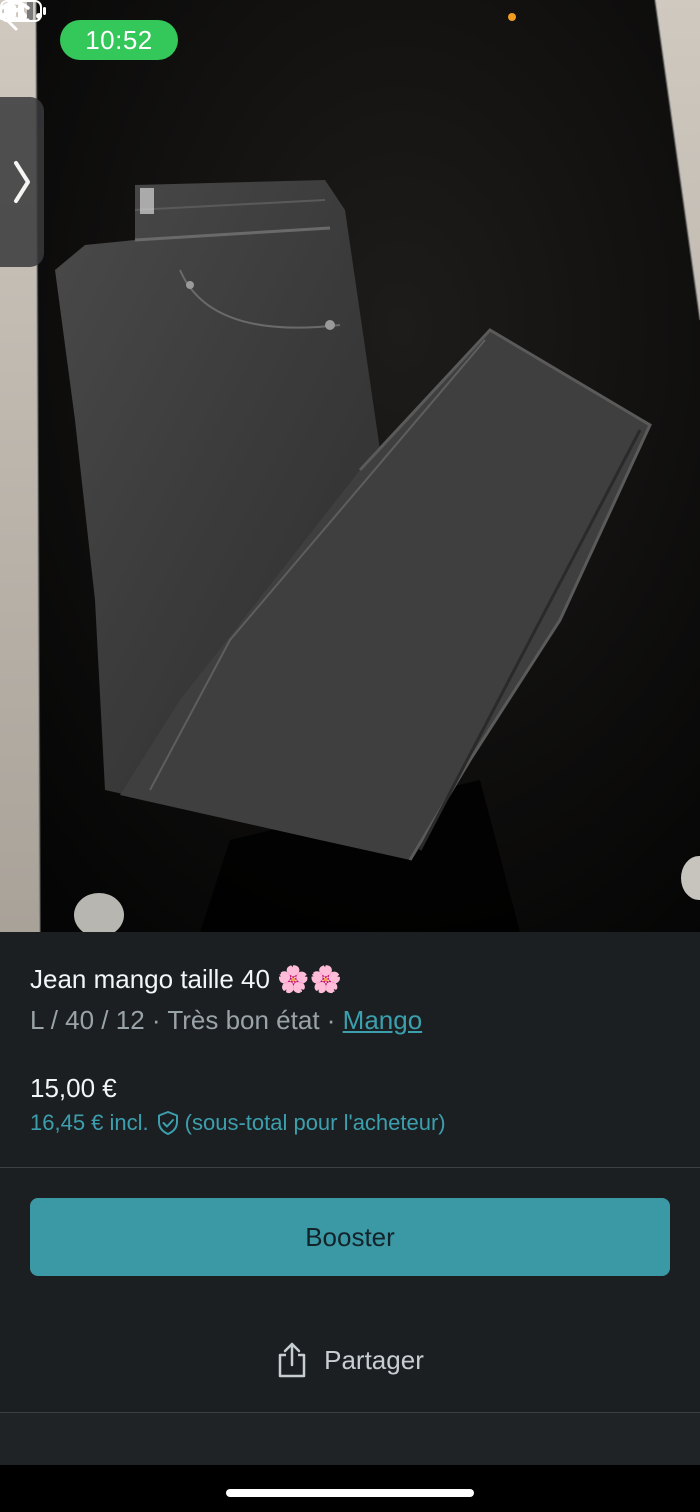 This screenshot has width=700, height=1512. I want to click on status-bar: 10:52, so click(350, 40).